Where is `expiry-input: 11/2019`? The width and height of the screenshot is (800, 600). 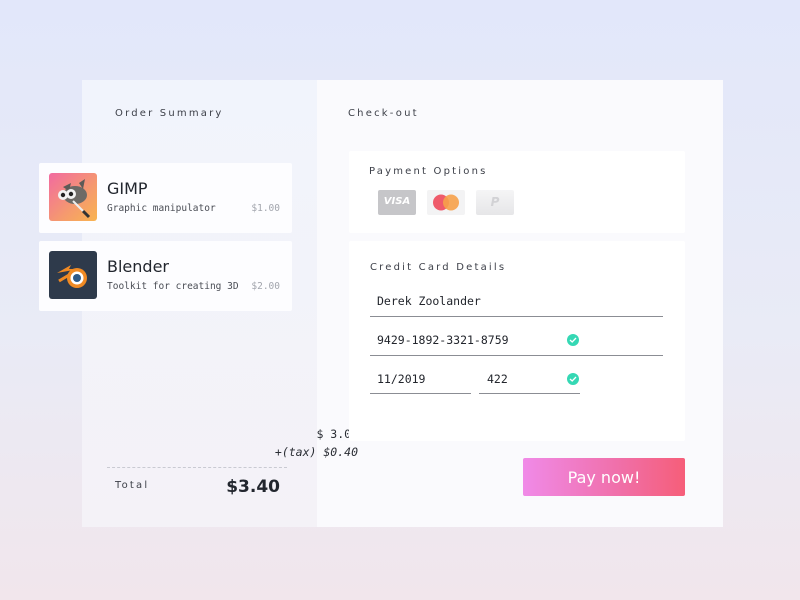 expiry-input: 11/2019 is located at coordinates (401, 379).